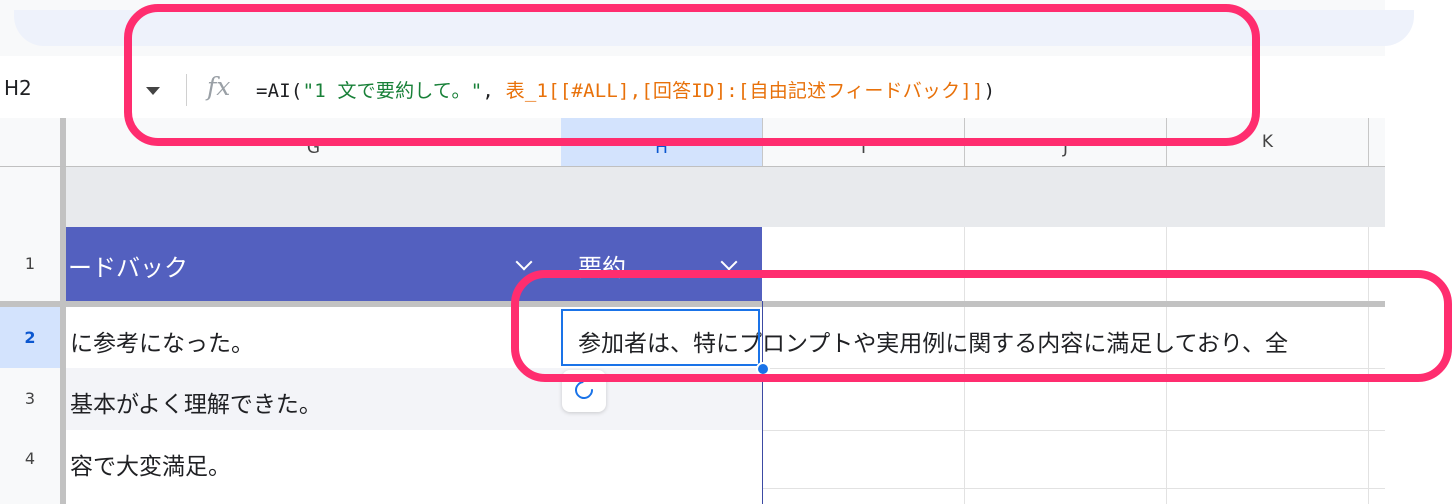 Image resolution: width=1452 pixels, height=504 pixels. What do you see at coordinates (279, 91) in the screenshot?
I see `formula-token: =AI(` at bounding box center [279, 91].